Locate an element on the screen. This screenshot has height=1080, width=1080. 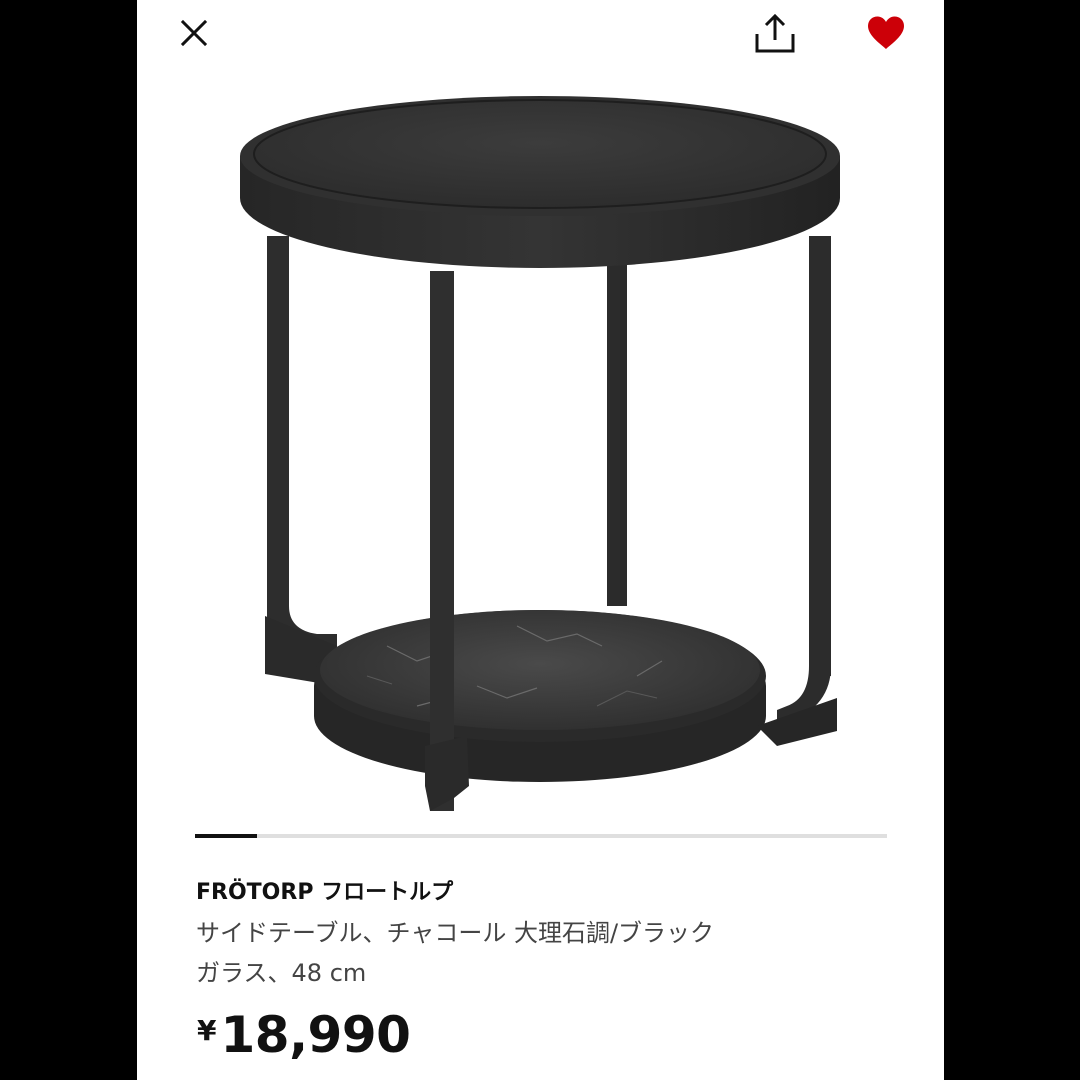
close-button is located at coordinates (194, 33).